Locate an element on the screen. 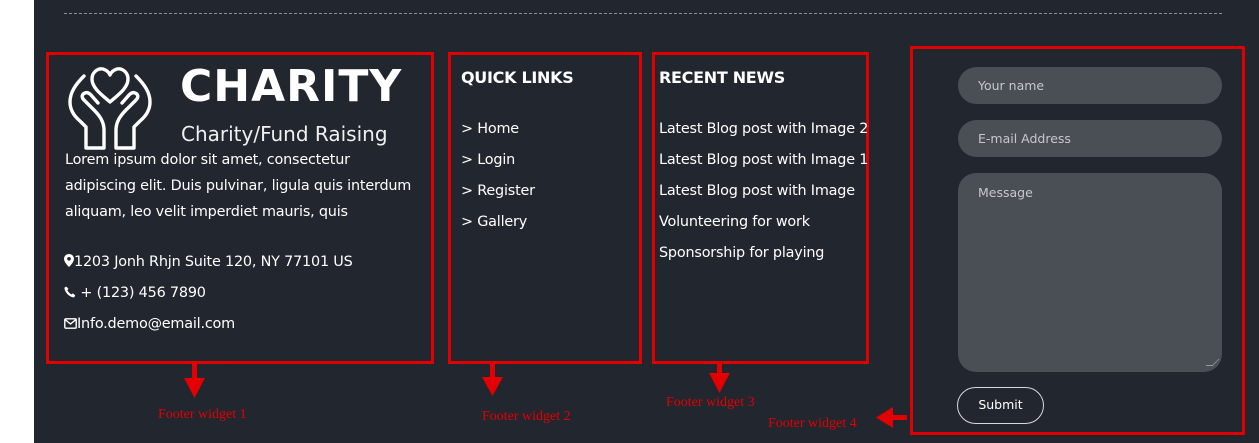 The height and width of the screenshot is (443, 1259). annotation-label: Footer widget 3 is located at coordinates (710, 402).